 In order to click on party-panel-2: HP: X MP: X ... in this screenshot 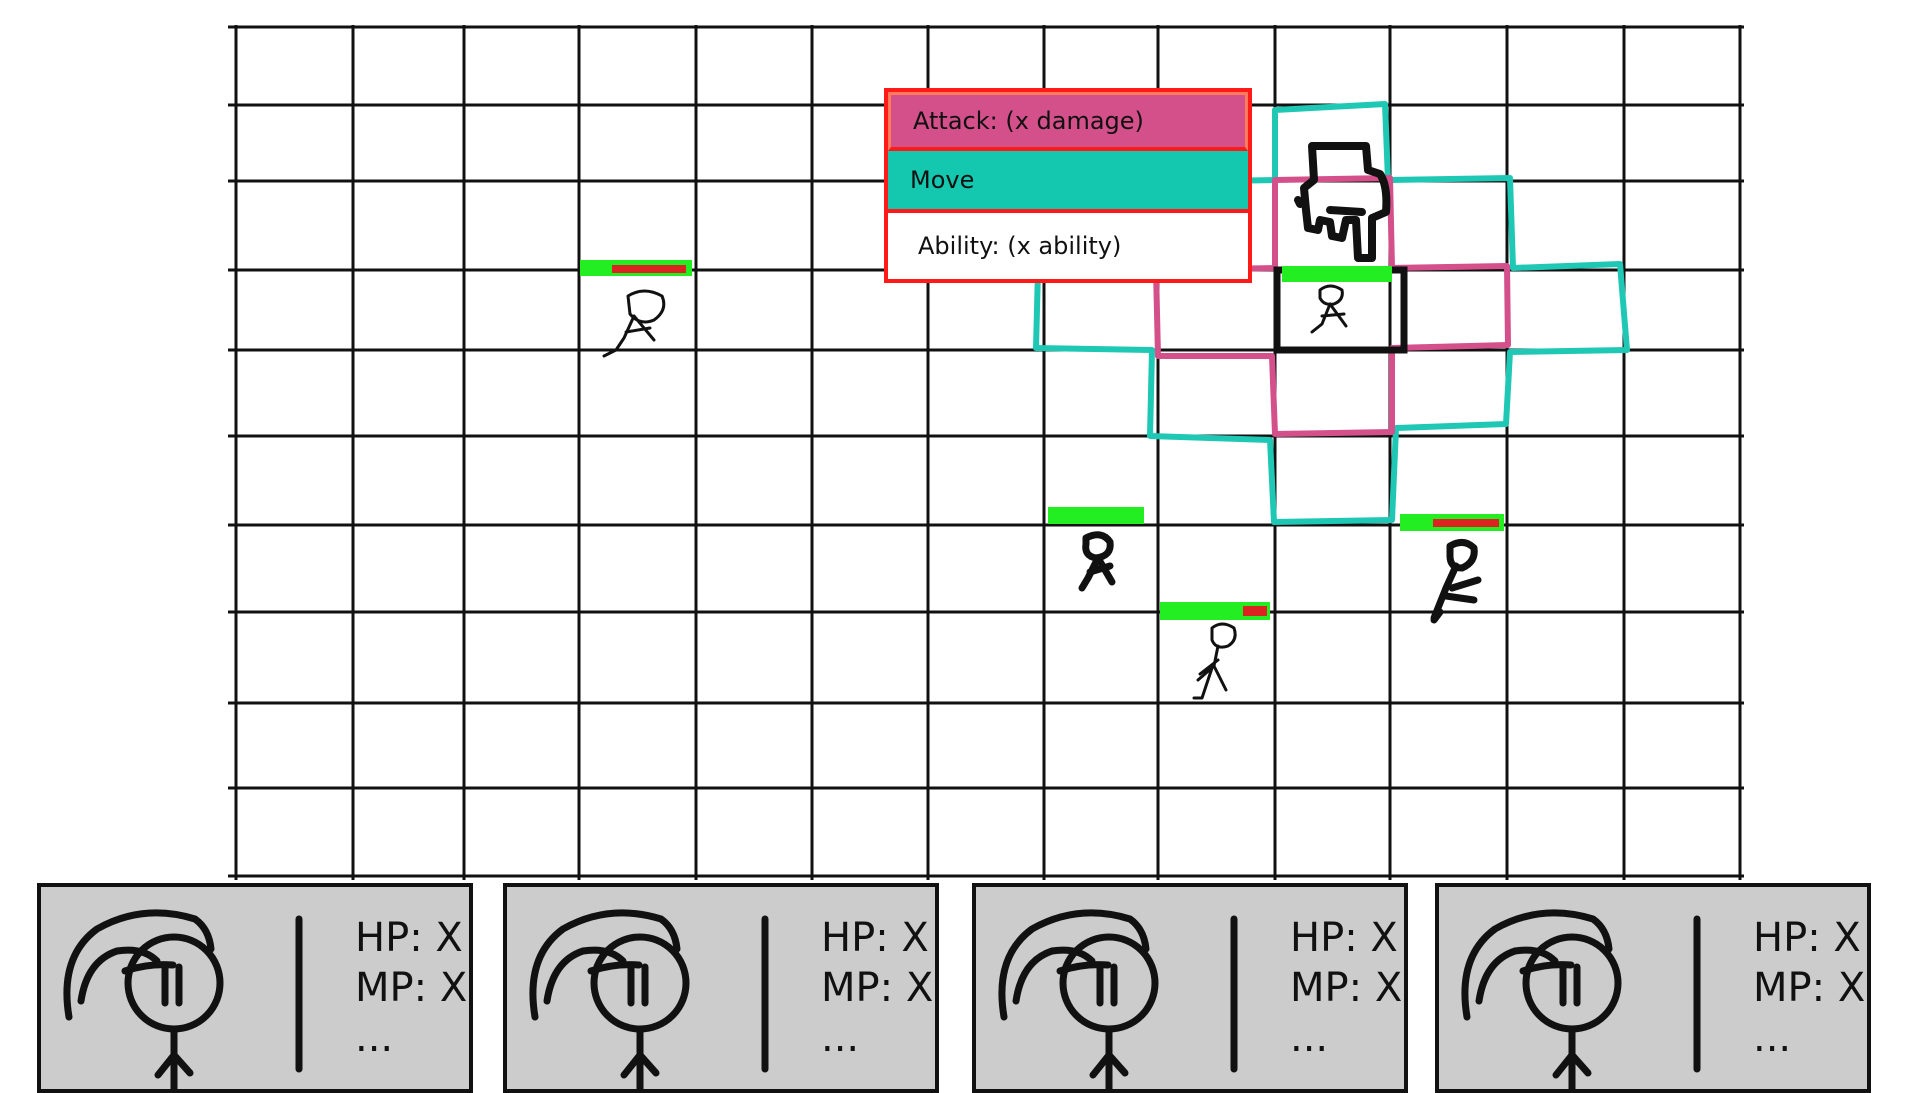, I will do `click(721, 988)`.